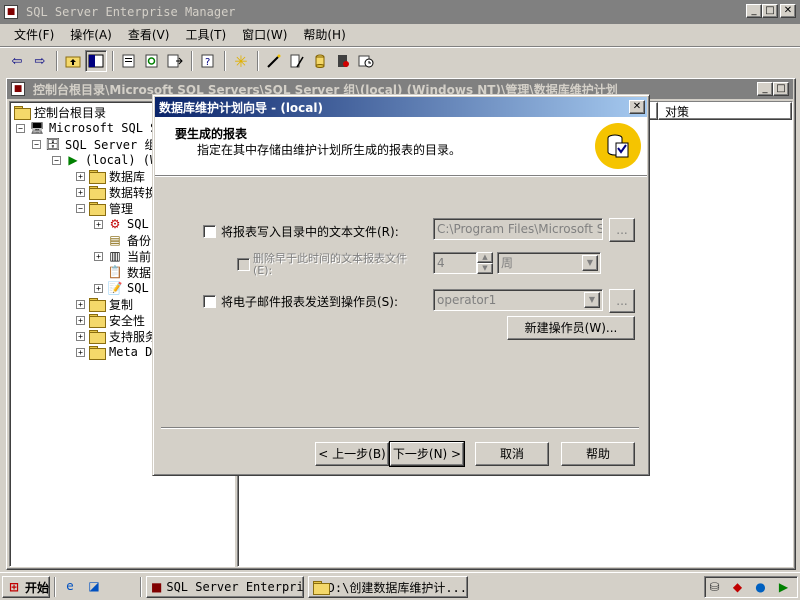 The image size is (800, 600). I want to click on tree-item-support-services: + 支持服务, so click(116, 336).